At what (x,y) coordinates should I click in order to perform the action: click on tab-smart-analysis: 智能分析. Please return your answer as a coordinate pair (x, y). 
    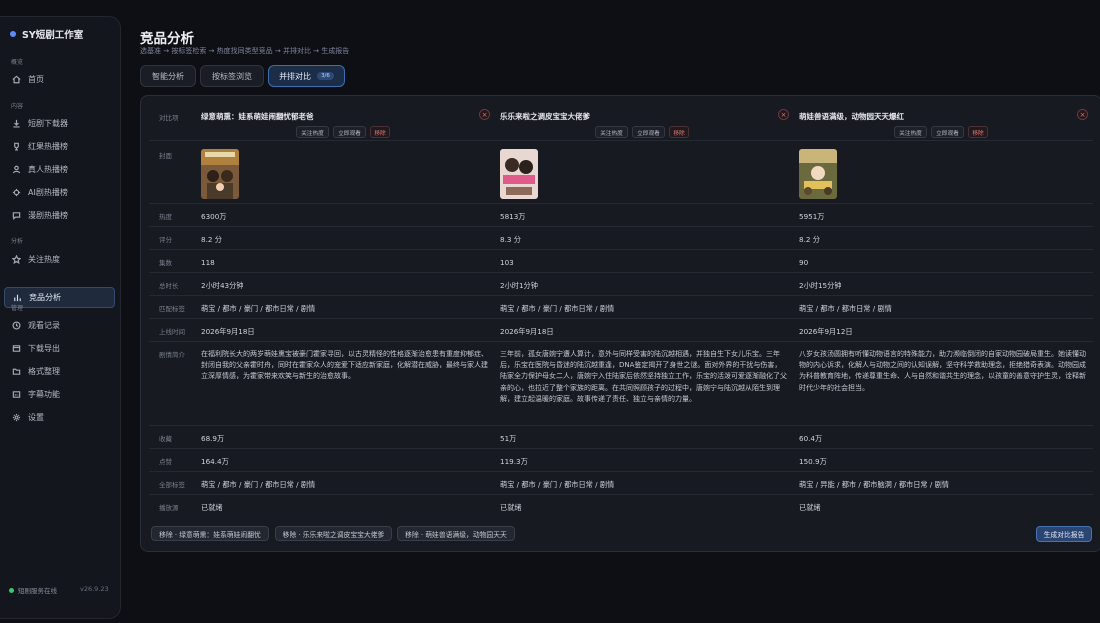
    Looking at the image, I should click on (168, 76).